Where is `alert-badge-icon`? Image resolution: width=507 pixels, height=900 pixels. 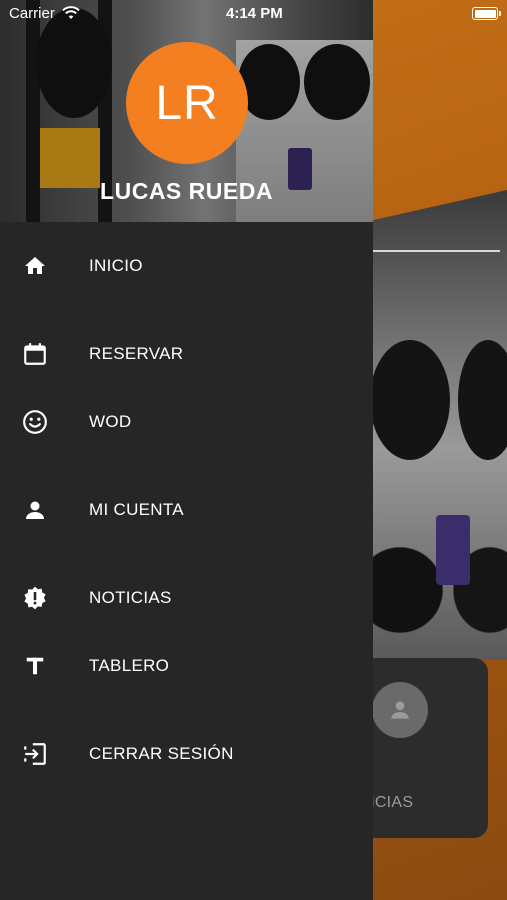
alert-badge-icon is located at coordinates (35, 598).